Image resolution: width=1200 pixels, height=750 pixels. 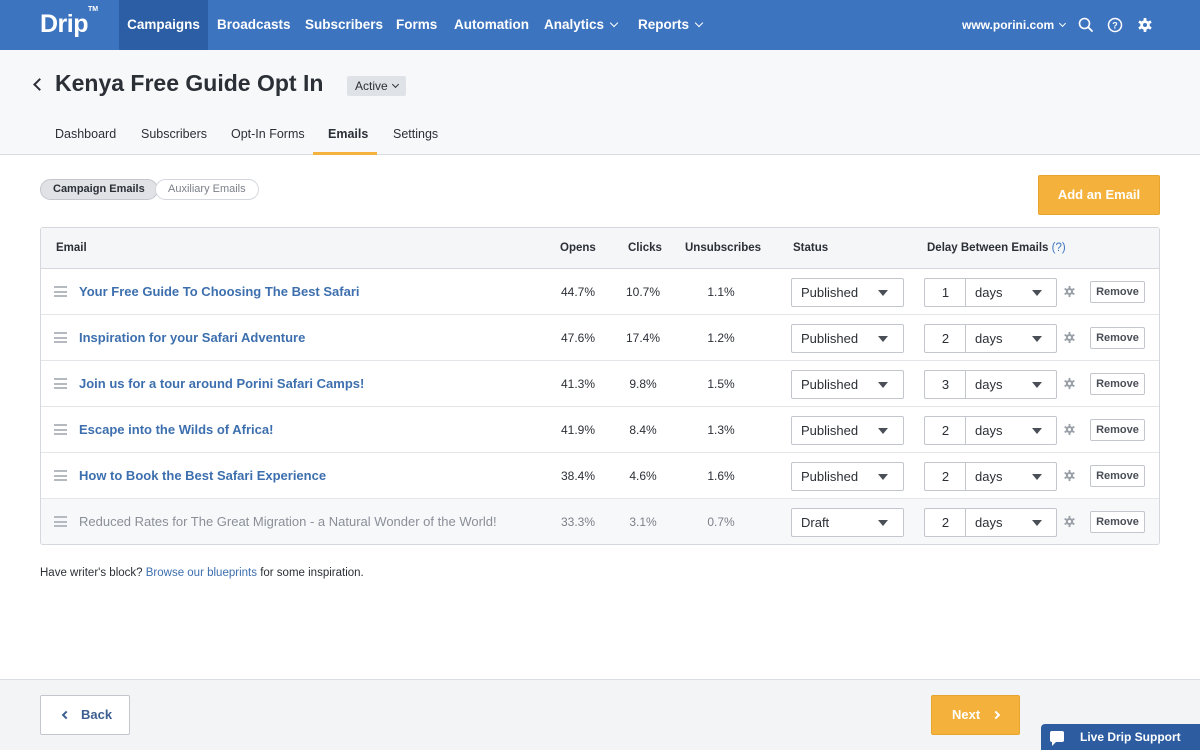 What do you see at coordinates (1014, 25) in the screenshot?
I see `account-switcher: www.porini.com` at bounding box center [1014, 25].